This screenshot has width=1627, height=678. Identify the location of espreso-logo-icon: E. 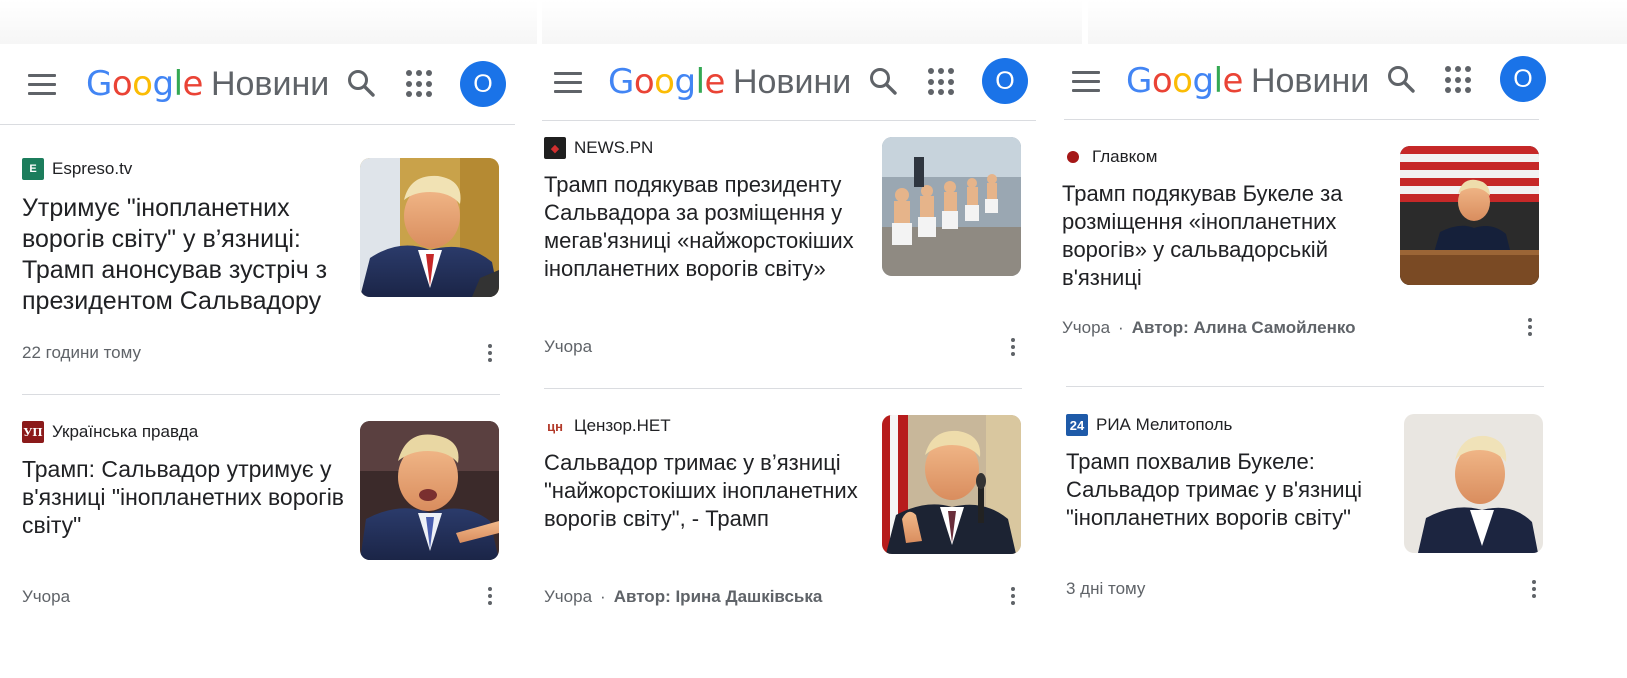
(33, 169).